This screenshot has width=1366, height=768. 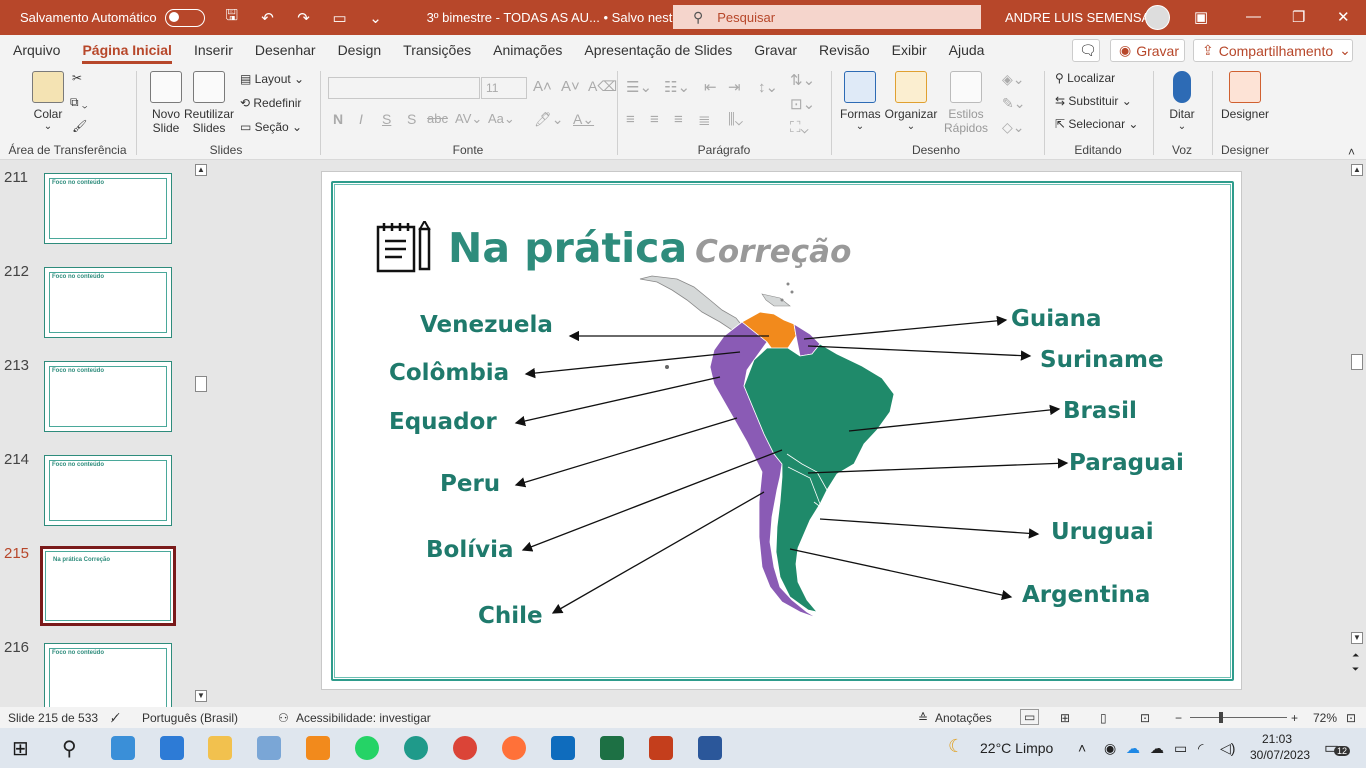 What do you see at coordinates (504, 88) in the screenshot?
I see `font-size-select: 11` at bounding box center [504, 88].